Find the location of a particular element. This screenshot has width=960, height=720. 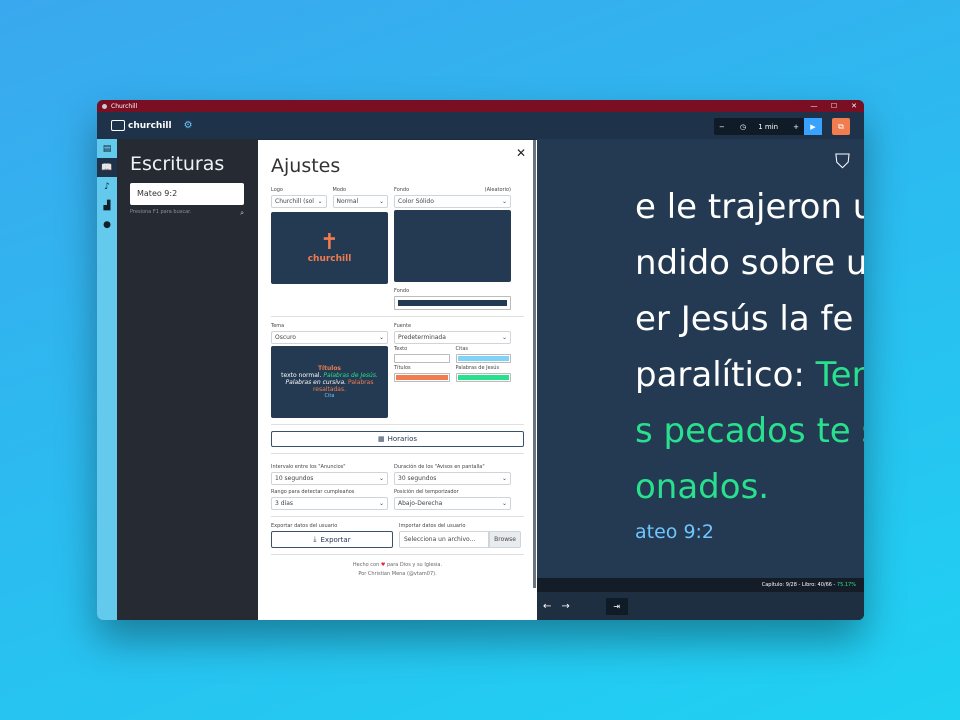

titles-color-label: Títulos is located at coordinates (402, 368).